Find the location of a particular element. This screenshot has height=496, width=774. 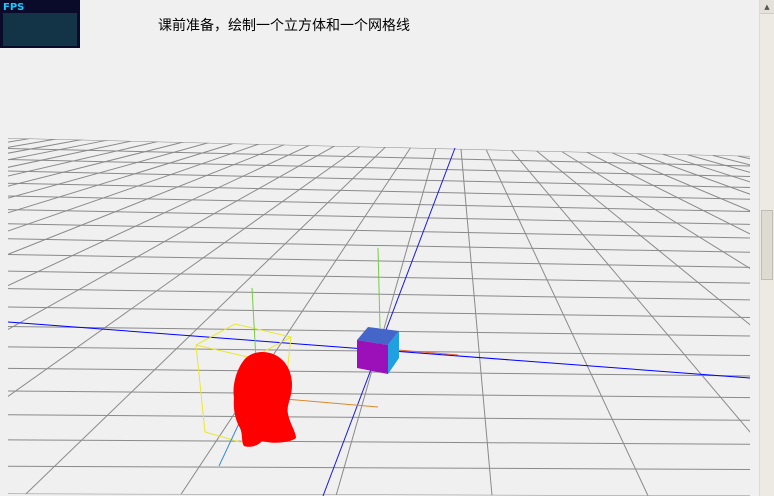

head-orange-axis is located at coordinates (331, 403).